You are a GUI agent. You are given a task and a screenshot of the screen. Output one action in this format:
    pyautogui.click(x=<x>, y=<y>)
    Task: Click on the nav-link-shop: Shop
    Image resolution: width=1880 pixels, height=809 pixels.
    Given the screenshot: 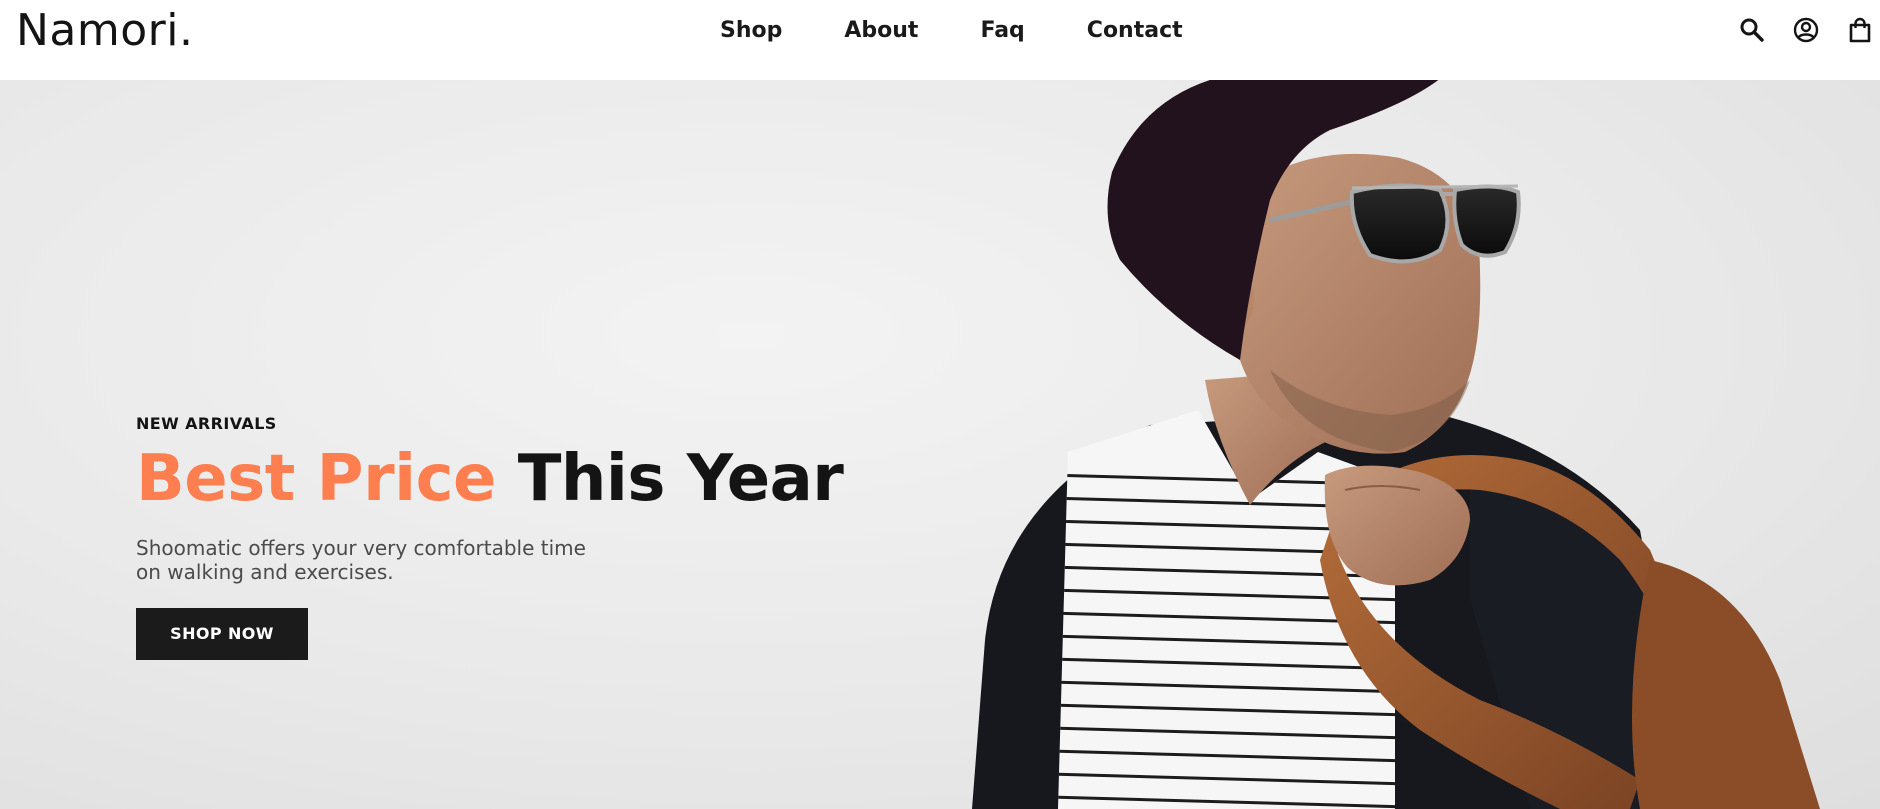 What is the action you would take?
    pyautogui.click(x=751, y=31)
    